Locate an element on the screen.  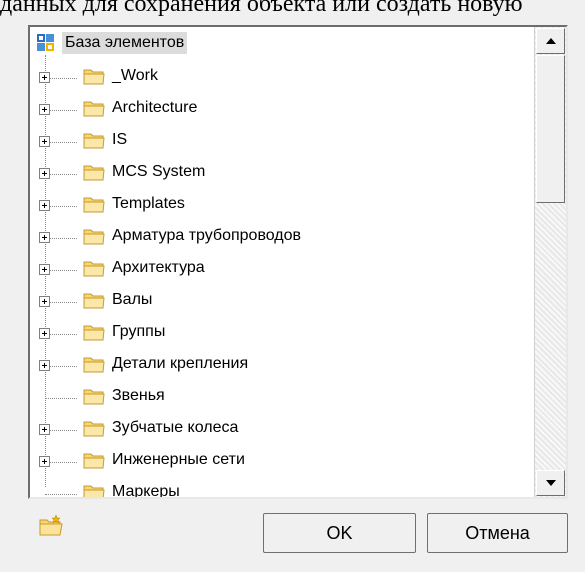
tree-item: Архитектура is located at coordinates (280, 271).